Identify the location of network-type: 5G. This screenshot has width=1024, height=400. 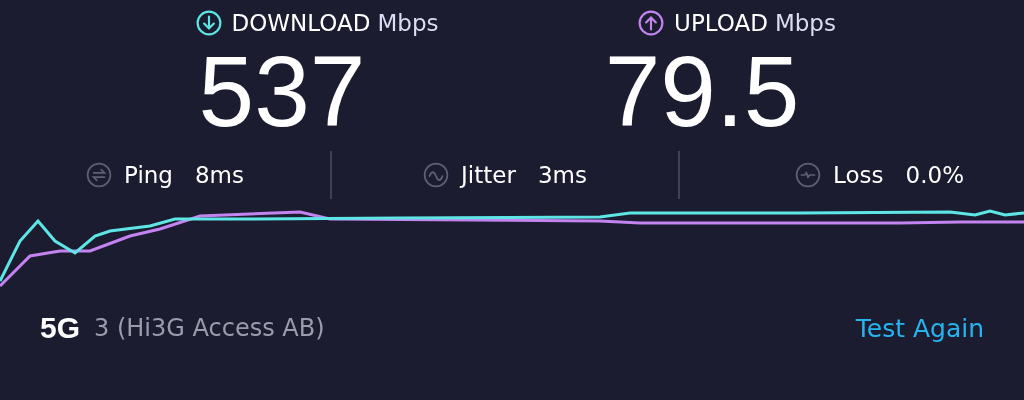
(60, 328).